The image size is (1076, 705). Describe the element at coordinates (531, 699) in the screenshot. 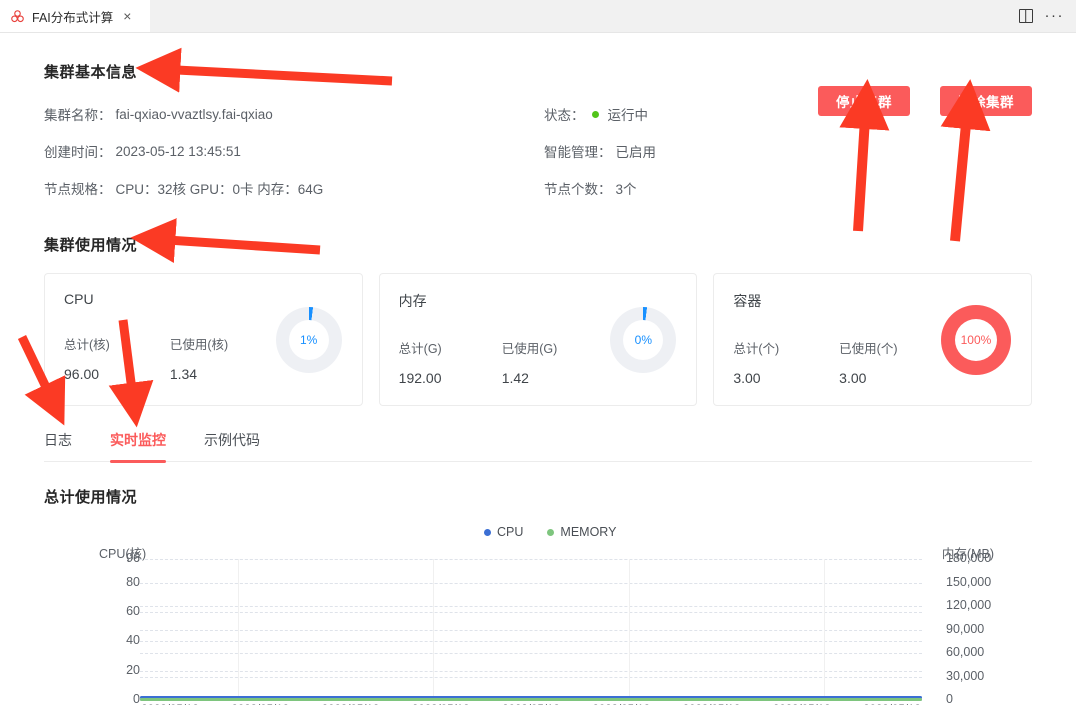

I see `series-line-memory` at that location.